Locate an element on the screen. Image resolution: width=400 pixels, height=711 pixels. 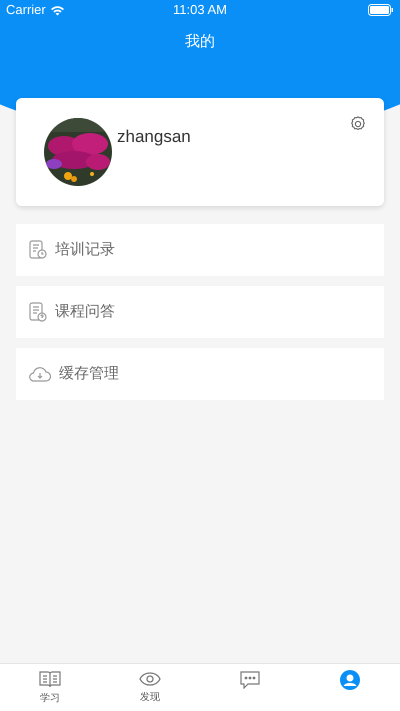
tab-item: 发现 is located at coordinates (150, 687).